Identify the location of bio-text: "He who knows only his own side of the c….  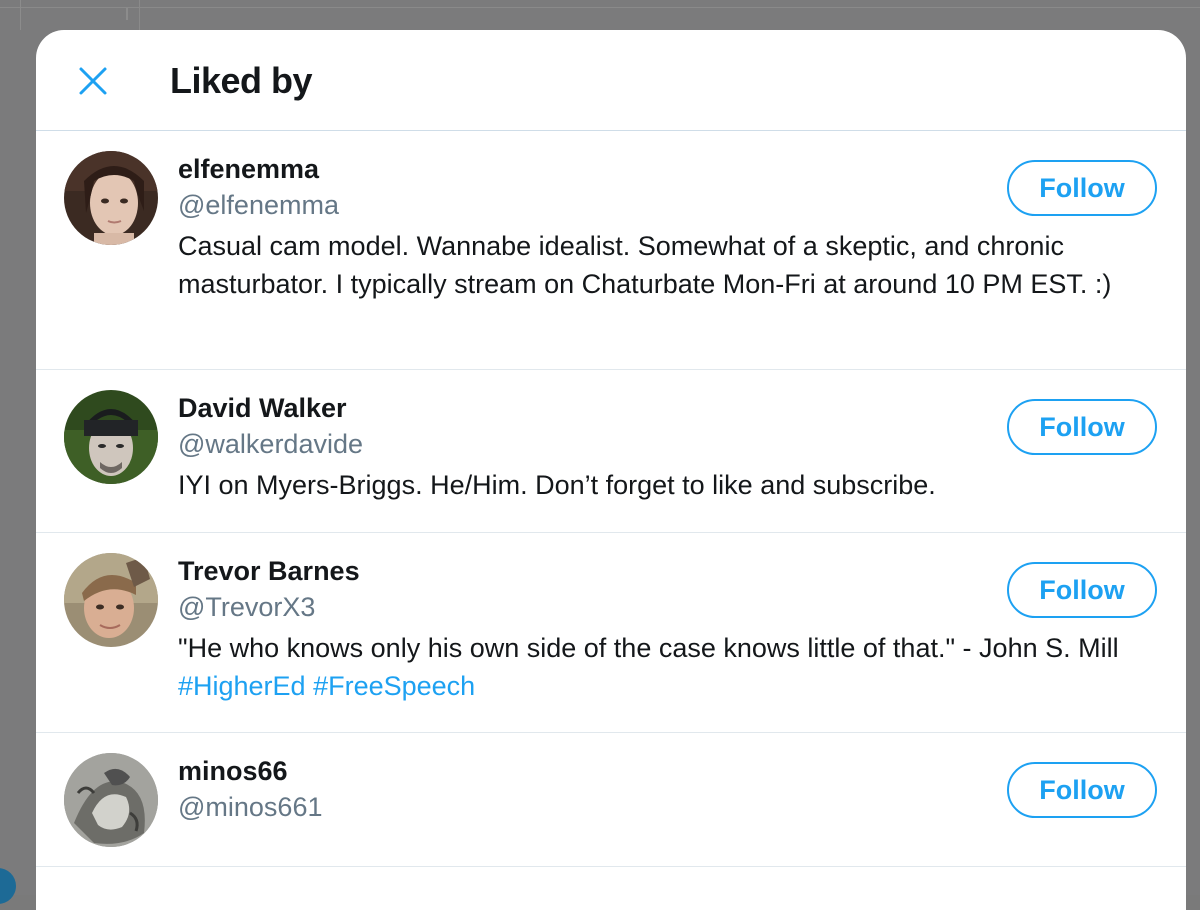
(648, 648).